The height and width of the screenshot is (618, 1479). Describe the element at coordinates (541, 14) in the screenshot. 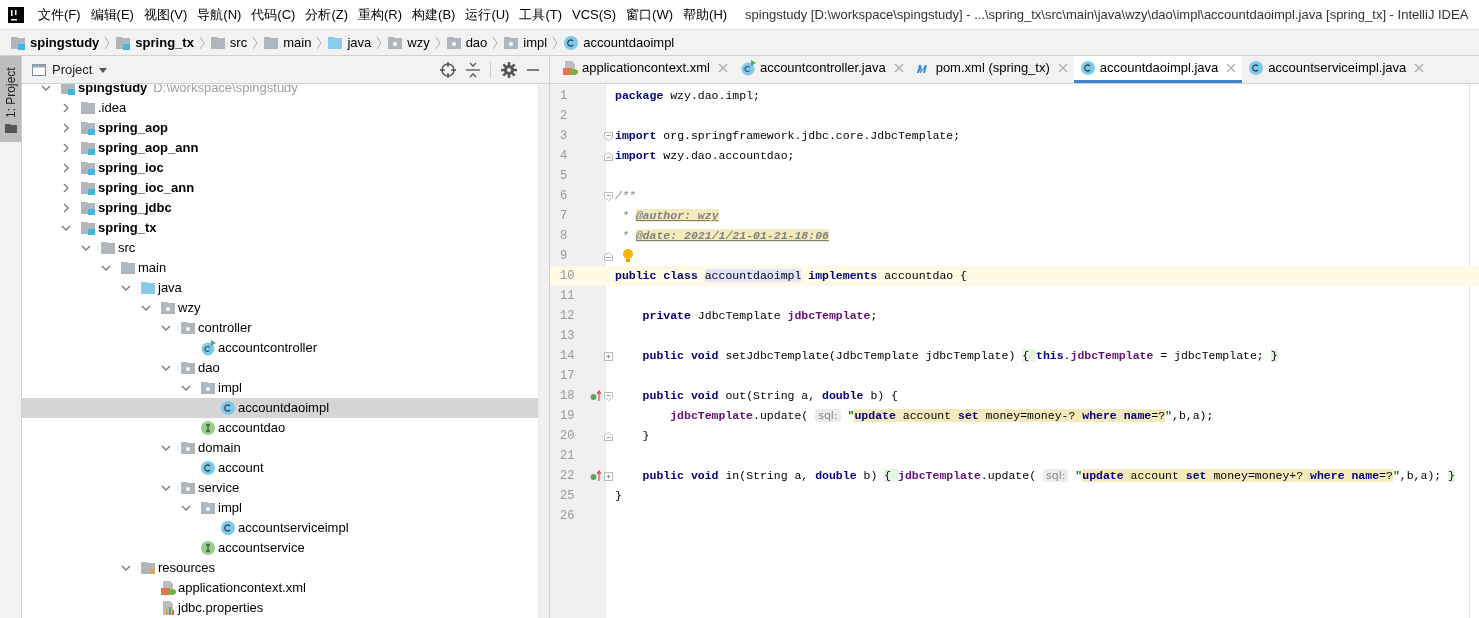

I see `menu-item: 工具(T)` at that location.